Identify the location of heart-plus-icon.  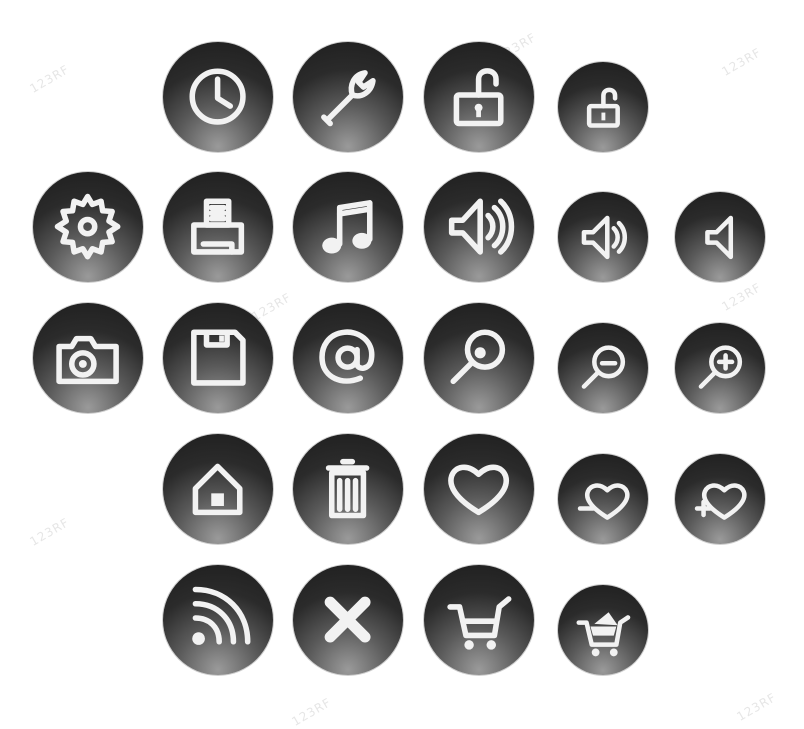
(720, 499).